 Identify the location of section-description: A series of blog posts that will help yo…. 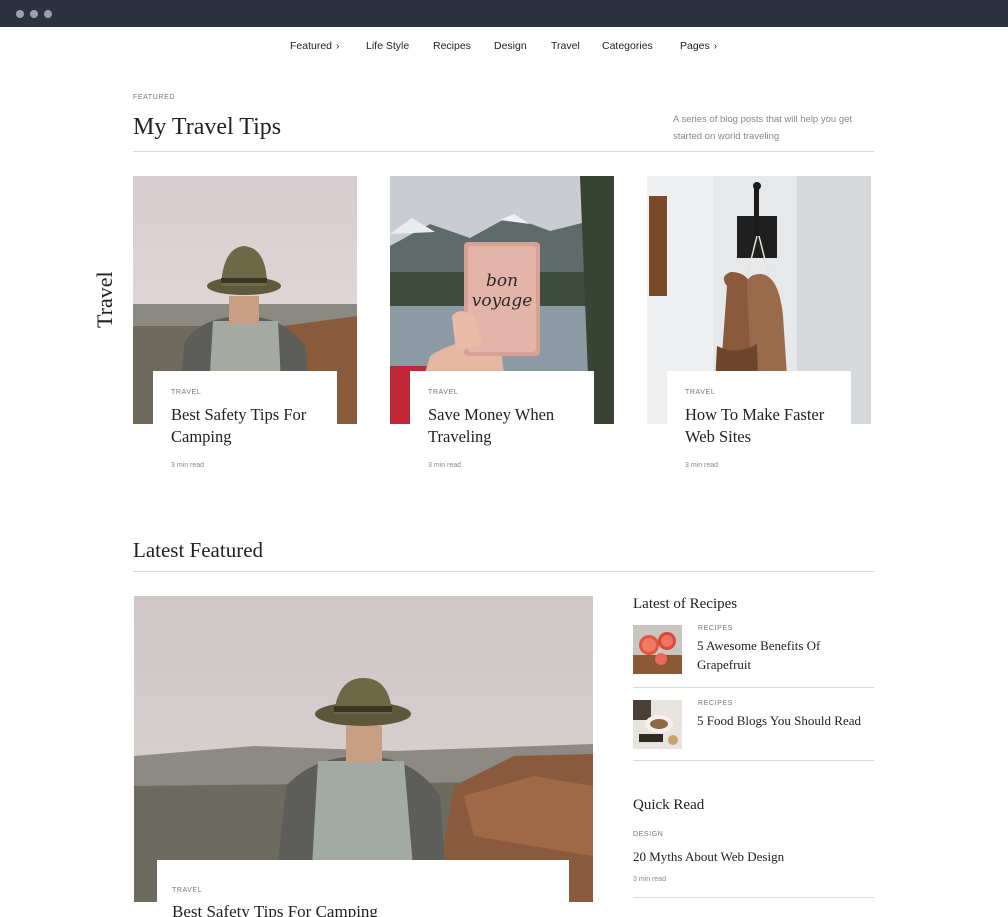
(763, 128).